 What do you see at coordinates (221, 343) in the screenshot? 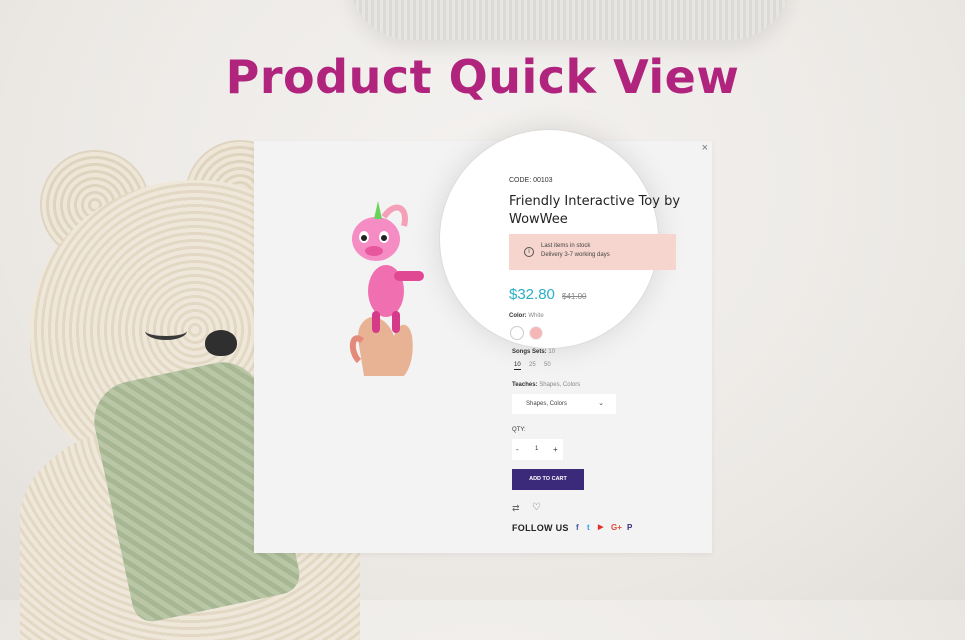
I see `bear-nose` at bounding box center [221, 343].